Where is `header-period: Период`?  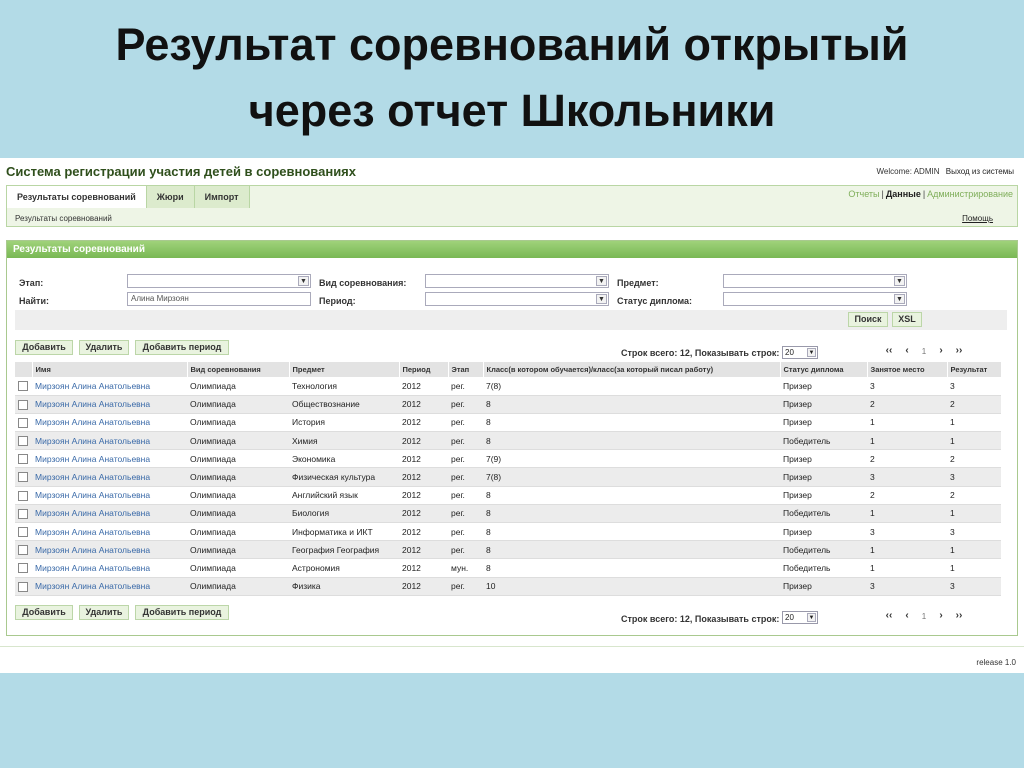
header-period: Период is located at coordinates (424, 369).